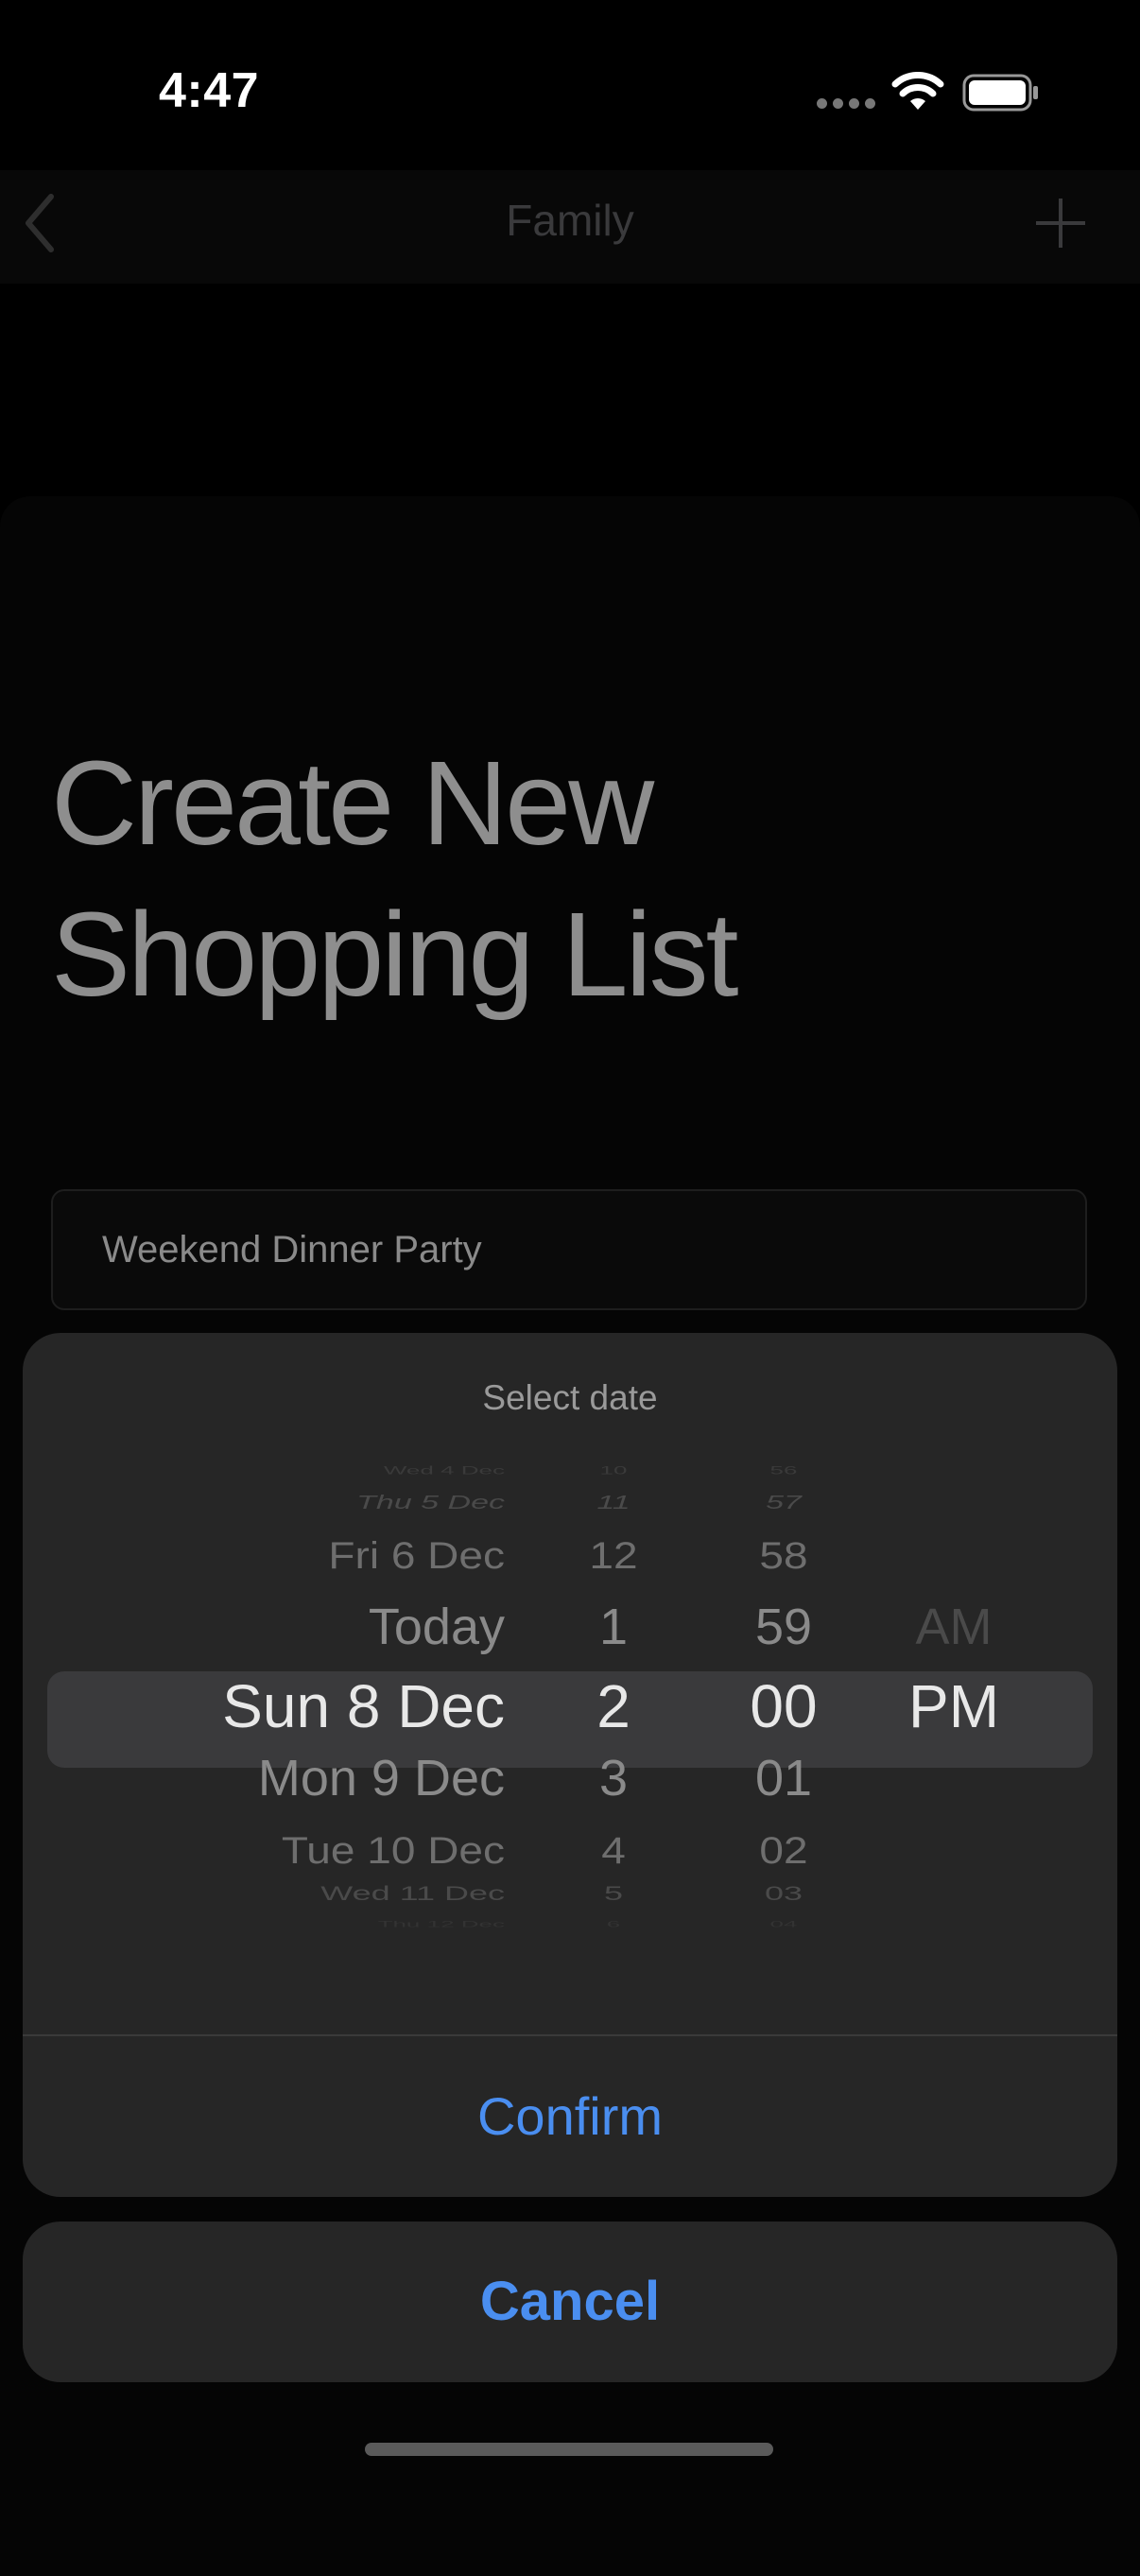  Describe the element at coordinates (613, 1502) in the screenshot. I see `hour-option: 11` at that location.